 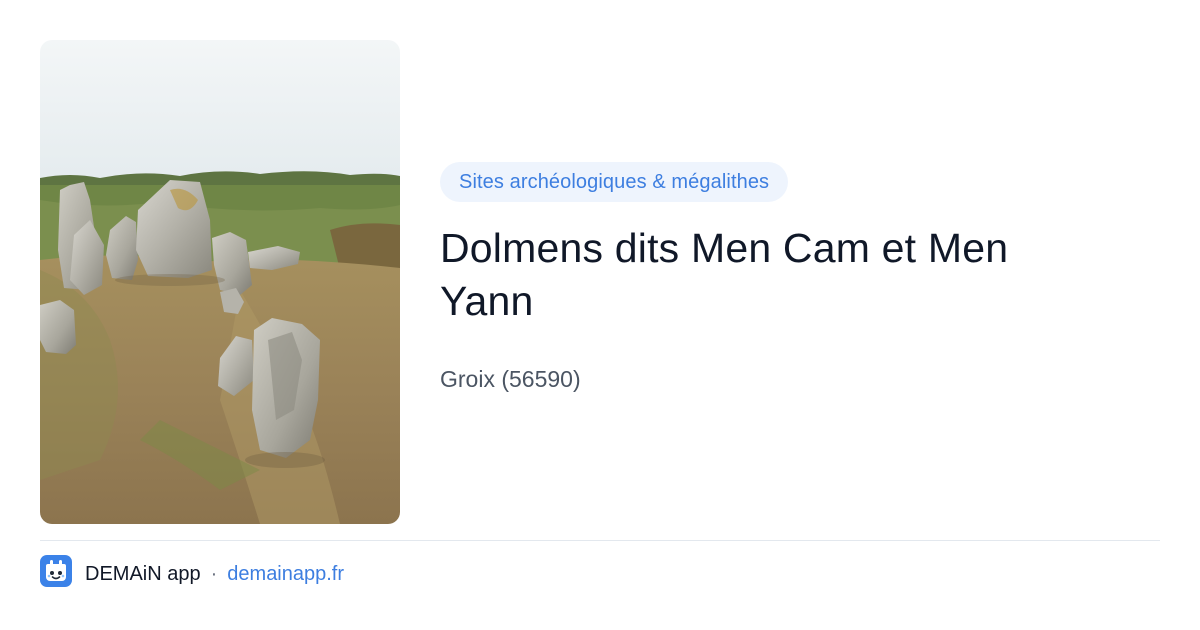 What do you see at coordinates (143, 573) in the screenshot?
I see `app-name: DEMAiN app` at bounding box center [143, 573].